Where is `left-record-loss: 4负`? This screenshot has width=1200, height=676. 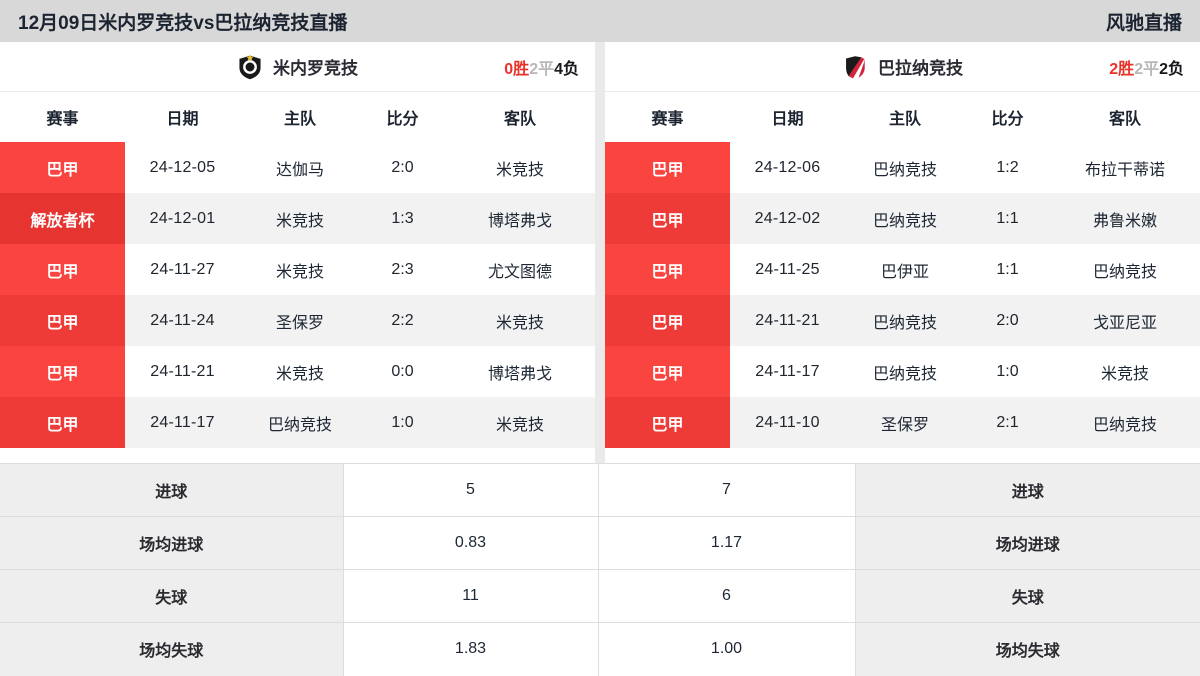
left-record-loss: 4负 is located at coordinates (566, 69).